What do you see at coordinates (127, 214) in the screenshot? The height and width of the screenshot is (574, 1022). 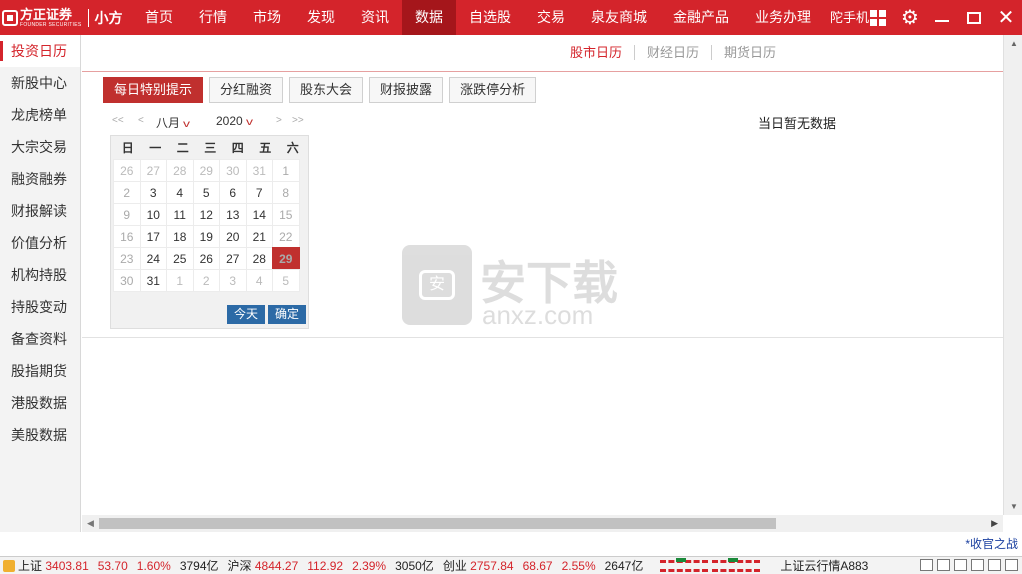 I see `calendar-day: 9` at bounding box center [127, 214].